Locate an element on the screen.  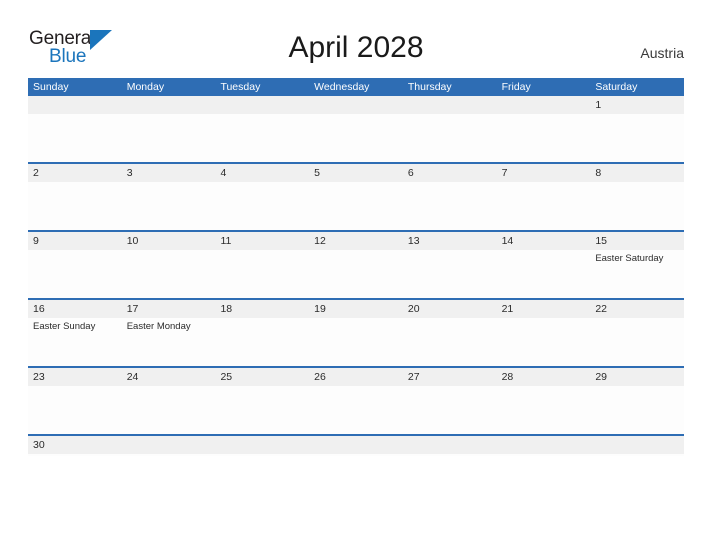
calendar-week-row: 2345678 is located at coordinates (356, 196).